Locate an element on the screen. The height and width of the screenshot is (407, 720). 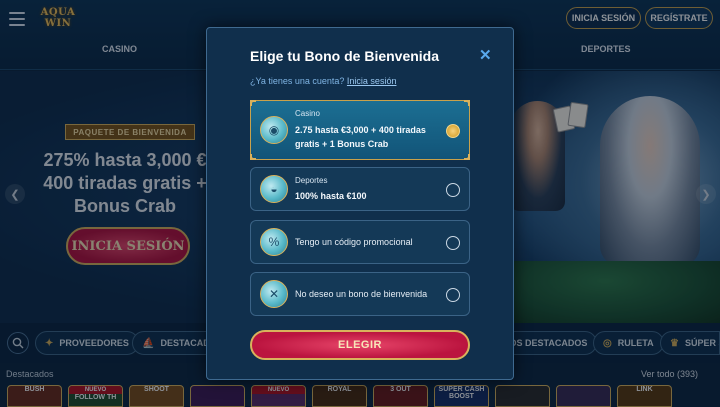
login-link: Inicia sesión is located at coordinates (372, 81).